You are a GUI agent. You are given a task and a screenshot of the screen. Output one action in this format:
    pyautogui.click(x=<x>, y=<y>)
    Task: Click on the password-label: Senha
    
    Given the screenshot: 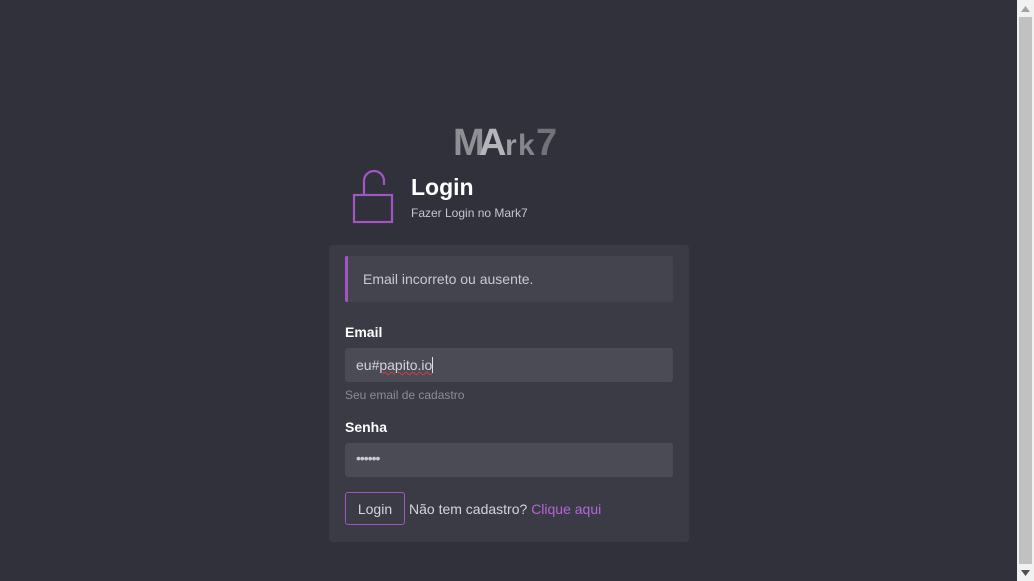 What is the action you would take?
    pyautogui.click(x=366, y=427)
    